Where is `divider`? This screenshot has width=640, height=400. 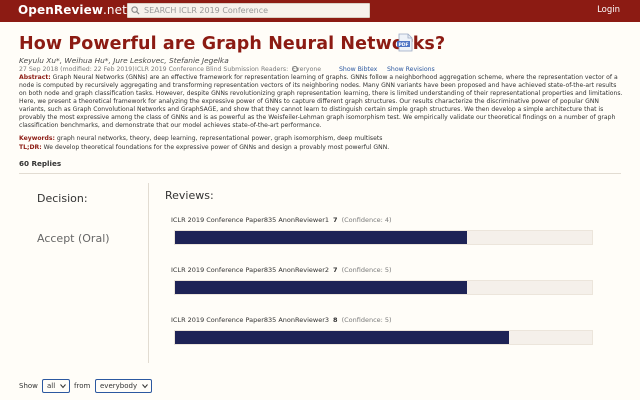
divider is located at coordinates (320, 173).